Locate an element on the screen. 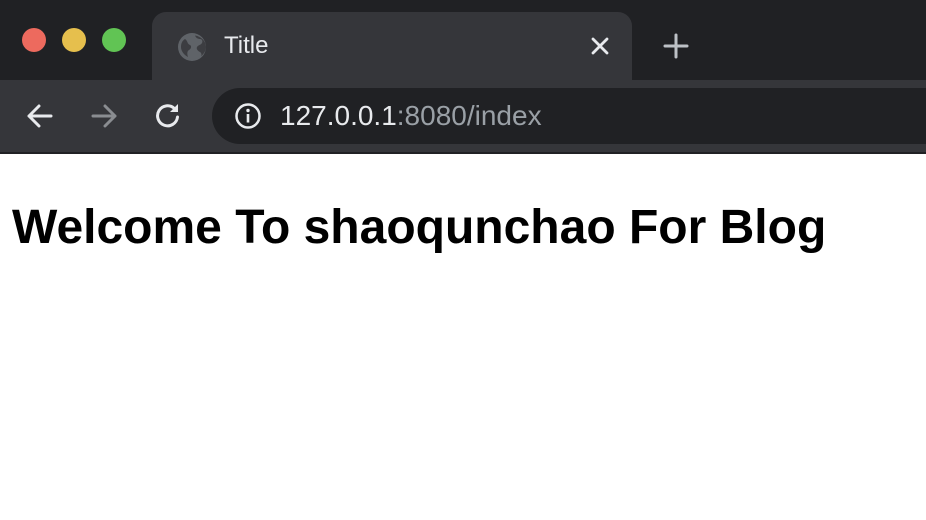 The height and width of the screenshot is (520, 926). close-icon is located at coordinates (600, 46).